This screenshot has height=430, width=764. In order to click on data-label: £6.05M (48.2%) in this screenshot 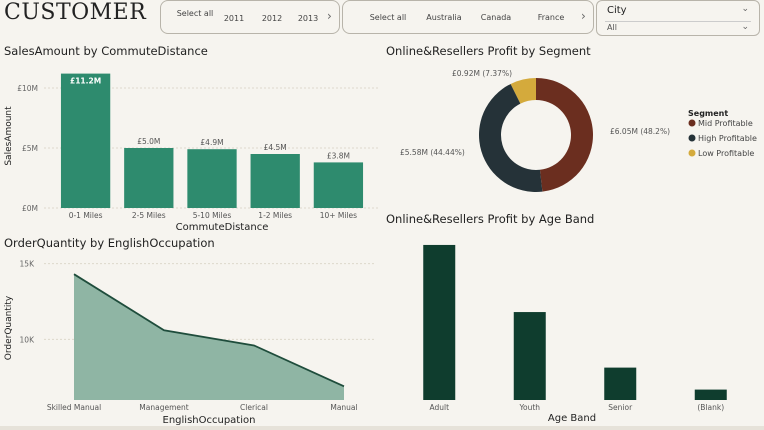, I will do `click(640, 131)`.